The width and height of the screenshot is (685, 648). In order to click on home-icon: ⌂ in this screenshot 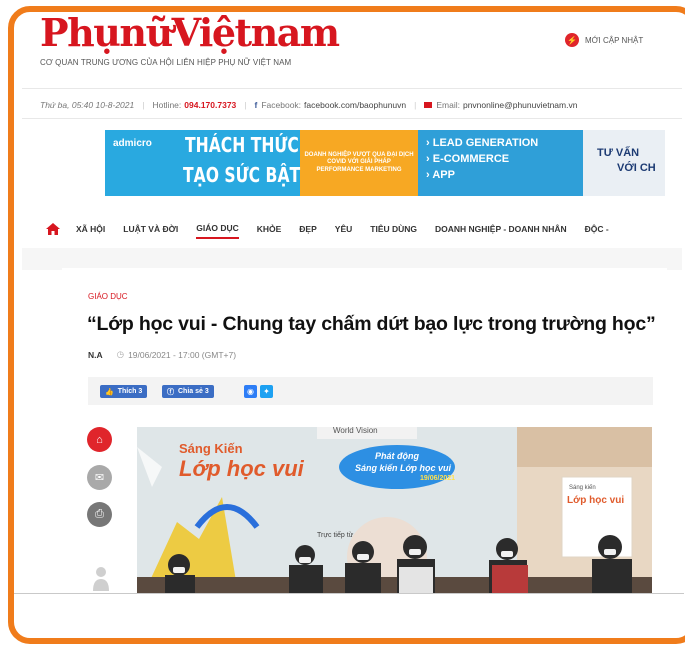, I will do `click(99, 439)`.